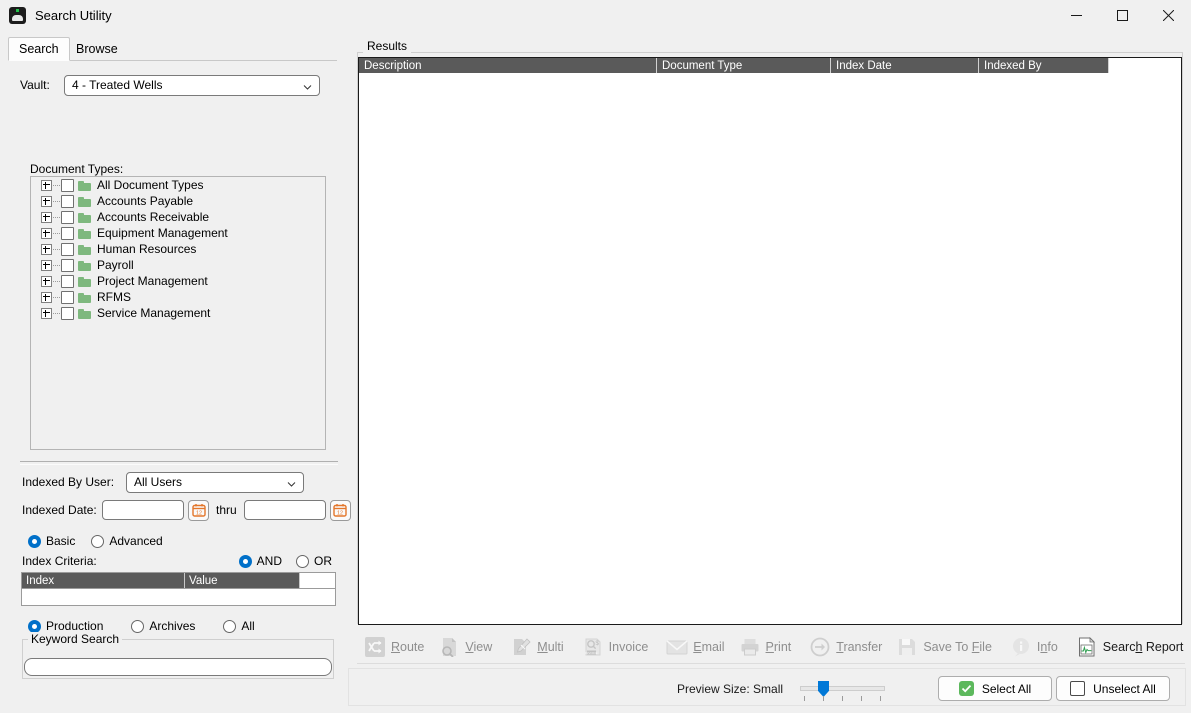 Image resolution: width=1191 pixels, height=713 pixels. Describe the element at coordinates (215, 482) in the screenshot. I see `indexed-by-user-select: All Users` at that location.